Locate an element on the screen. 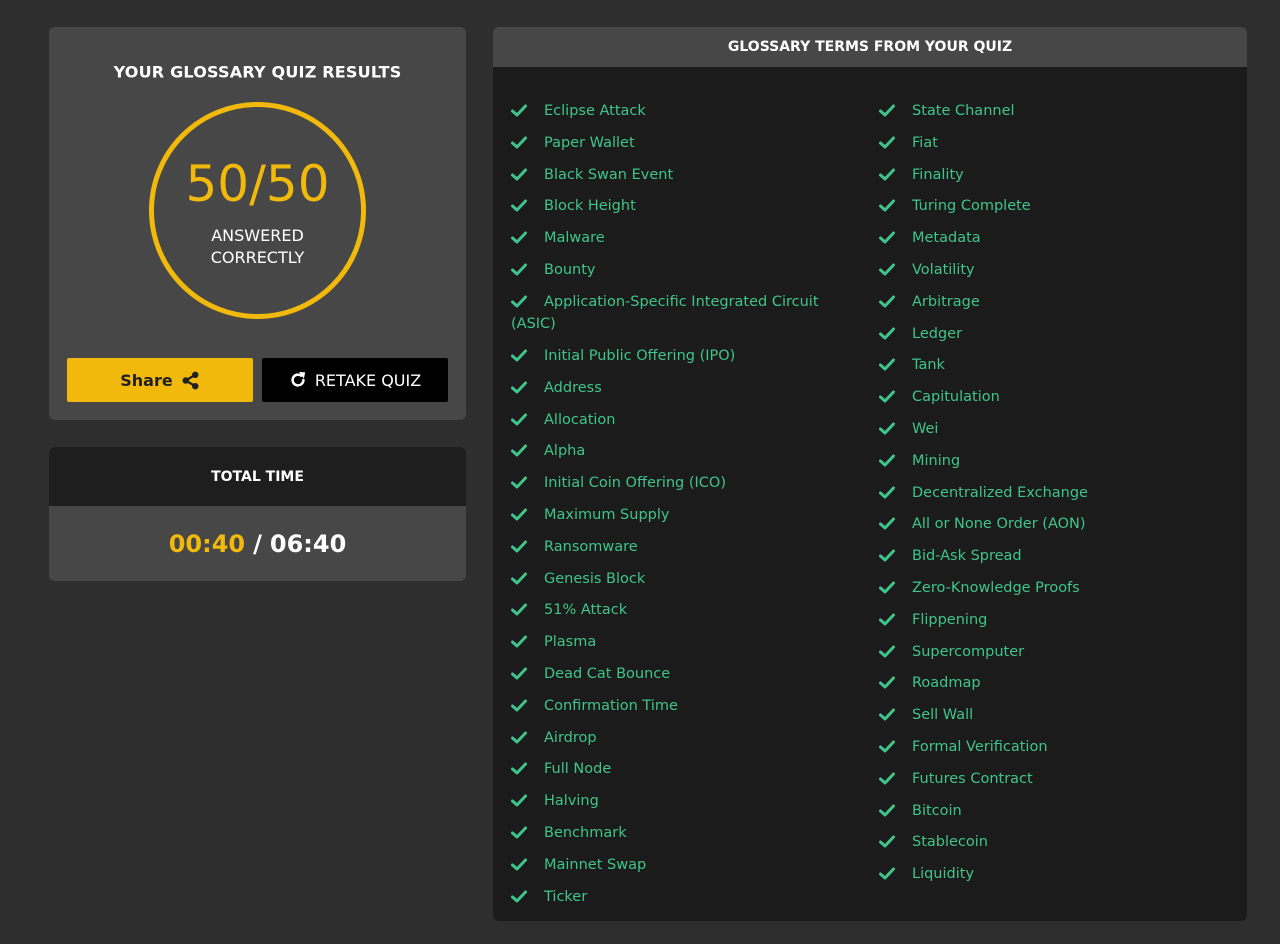  glossary-term: Address is located at coordinates (681, 393).